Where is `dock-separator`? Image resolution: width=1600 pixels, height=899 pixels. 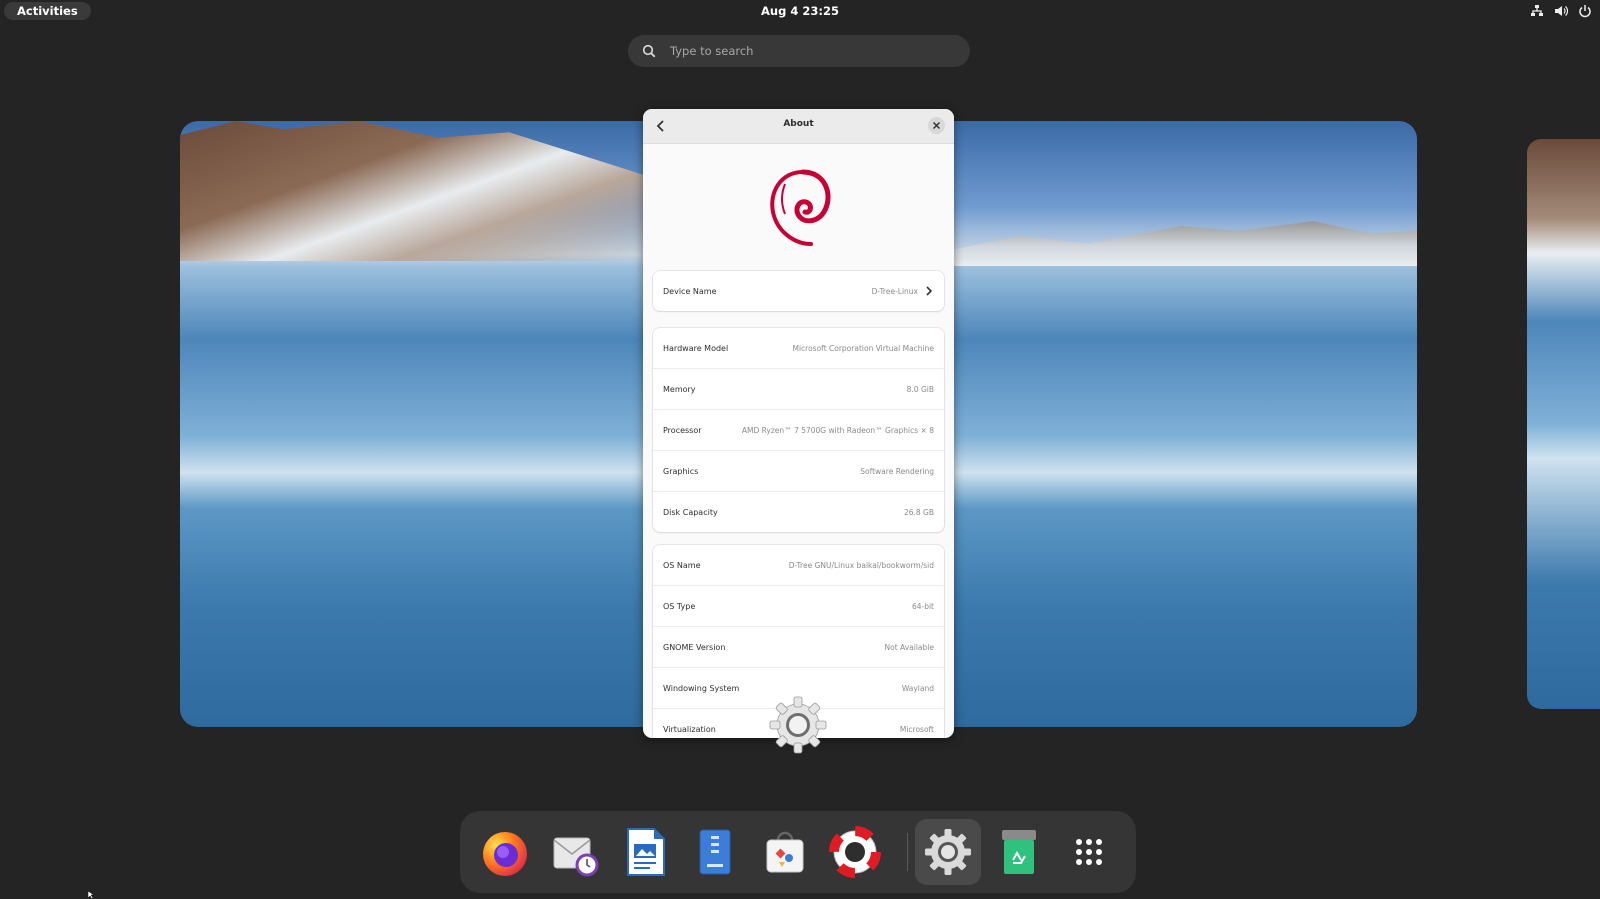
dock-separator is located at coordinates (907, 852).